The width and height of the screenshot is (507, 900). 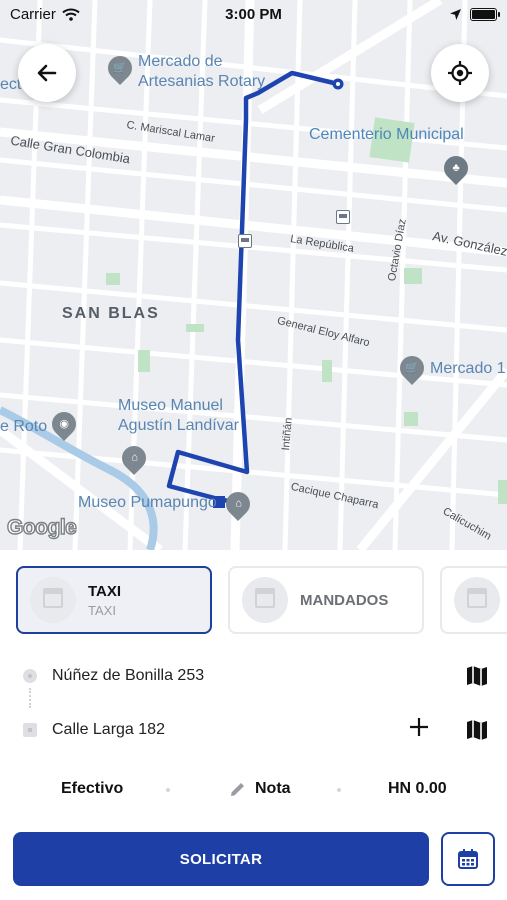 I want to click on map-label-roto: e Roto, so click(x=24, y=426).